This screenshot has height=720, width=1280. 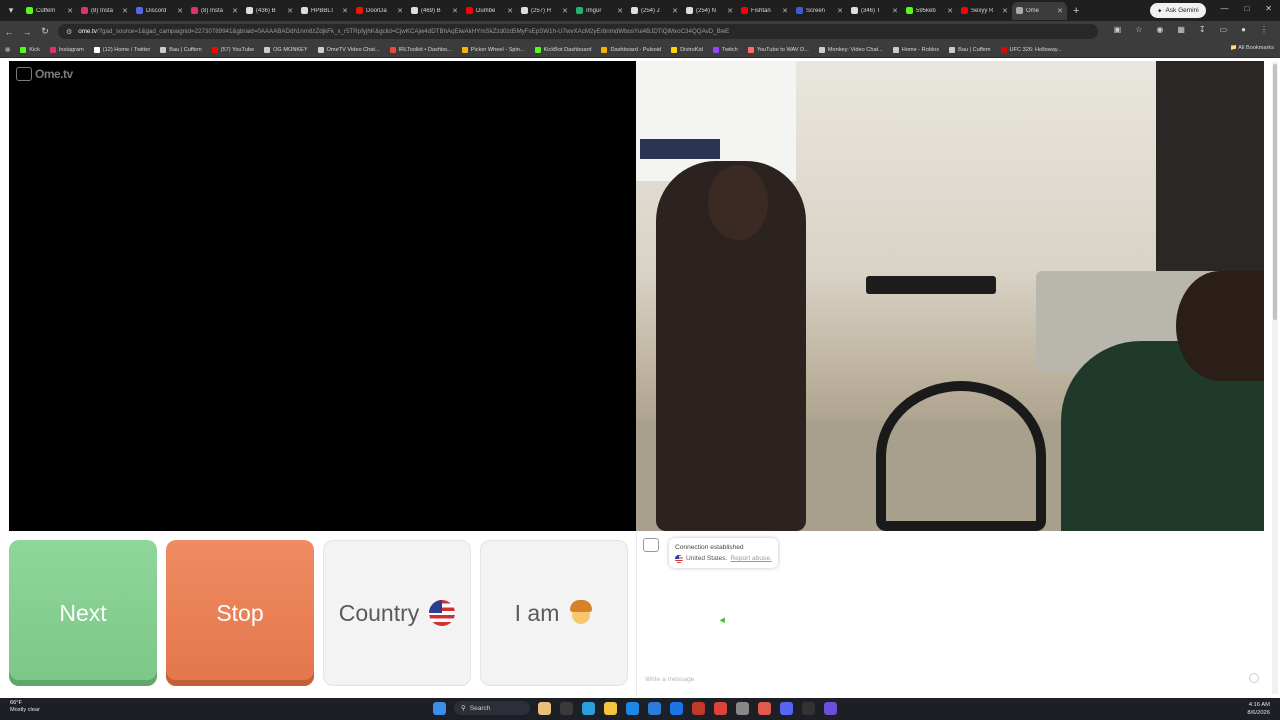 I want to click on minimize-icon: —, so click(x=1224, y=8).